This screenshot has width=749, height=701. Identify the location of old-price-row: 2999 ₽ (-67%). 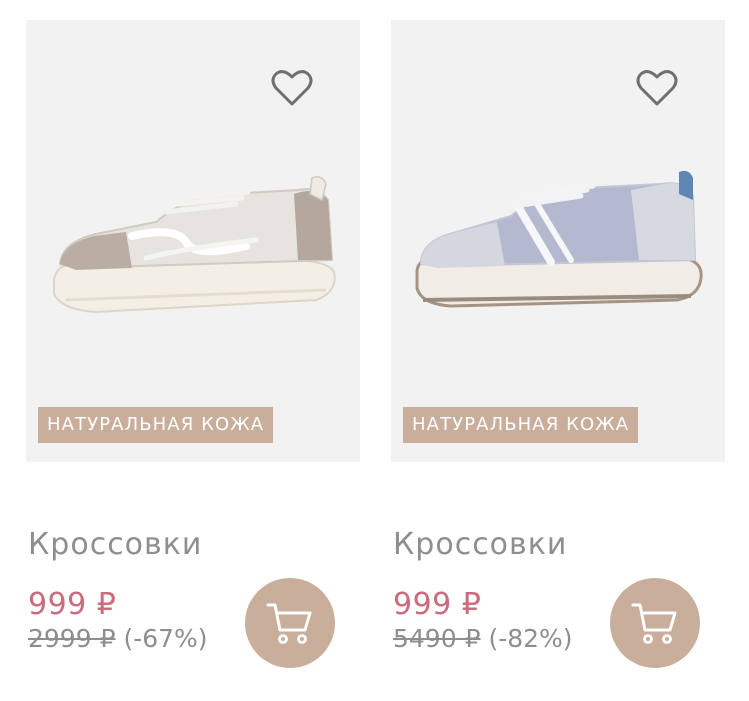
(118, 639).